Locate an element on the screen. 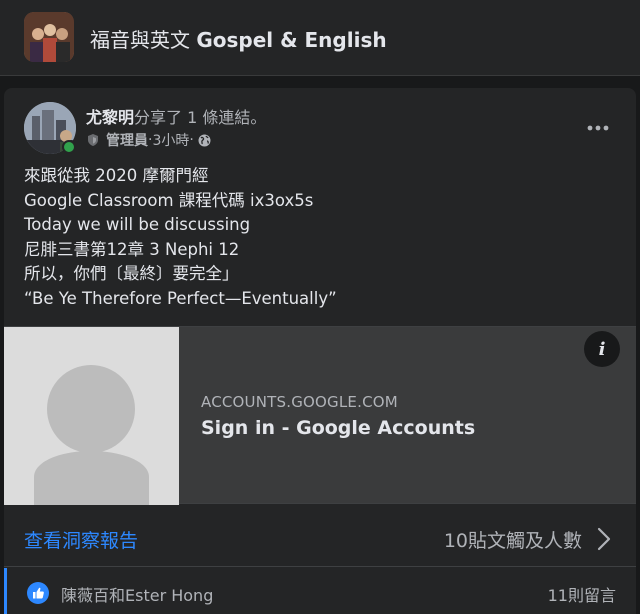 The image size is (640, 614). more-options-button is located at coordinates (598, 128).